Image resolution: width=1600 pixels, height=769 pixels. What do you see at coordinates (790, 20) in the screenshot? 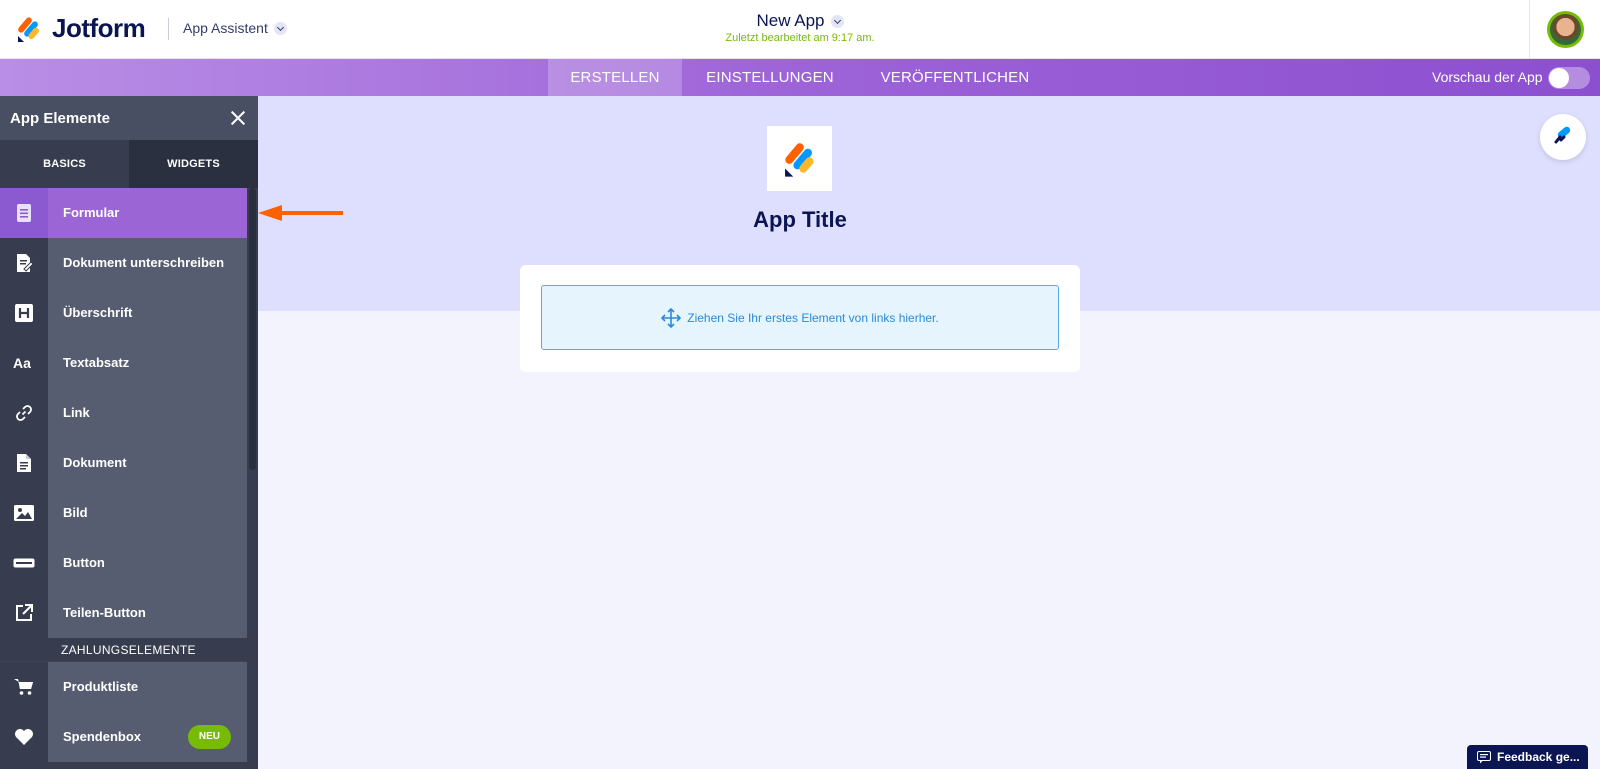
I see `app-name: New App` at bounding box center [790, 20].